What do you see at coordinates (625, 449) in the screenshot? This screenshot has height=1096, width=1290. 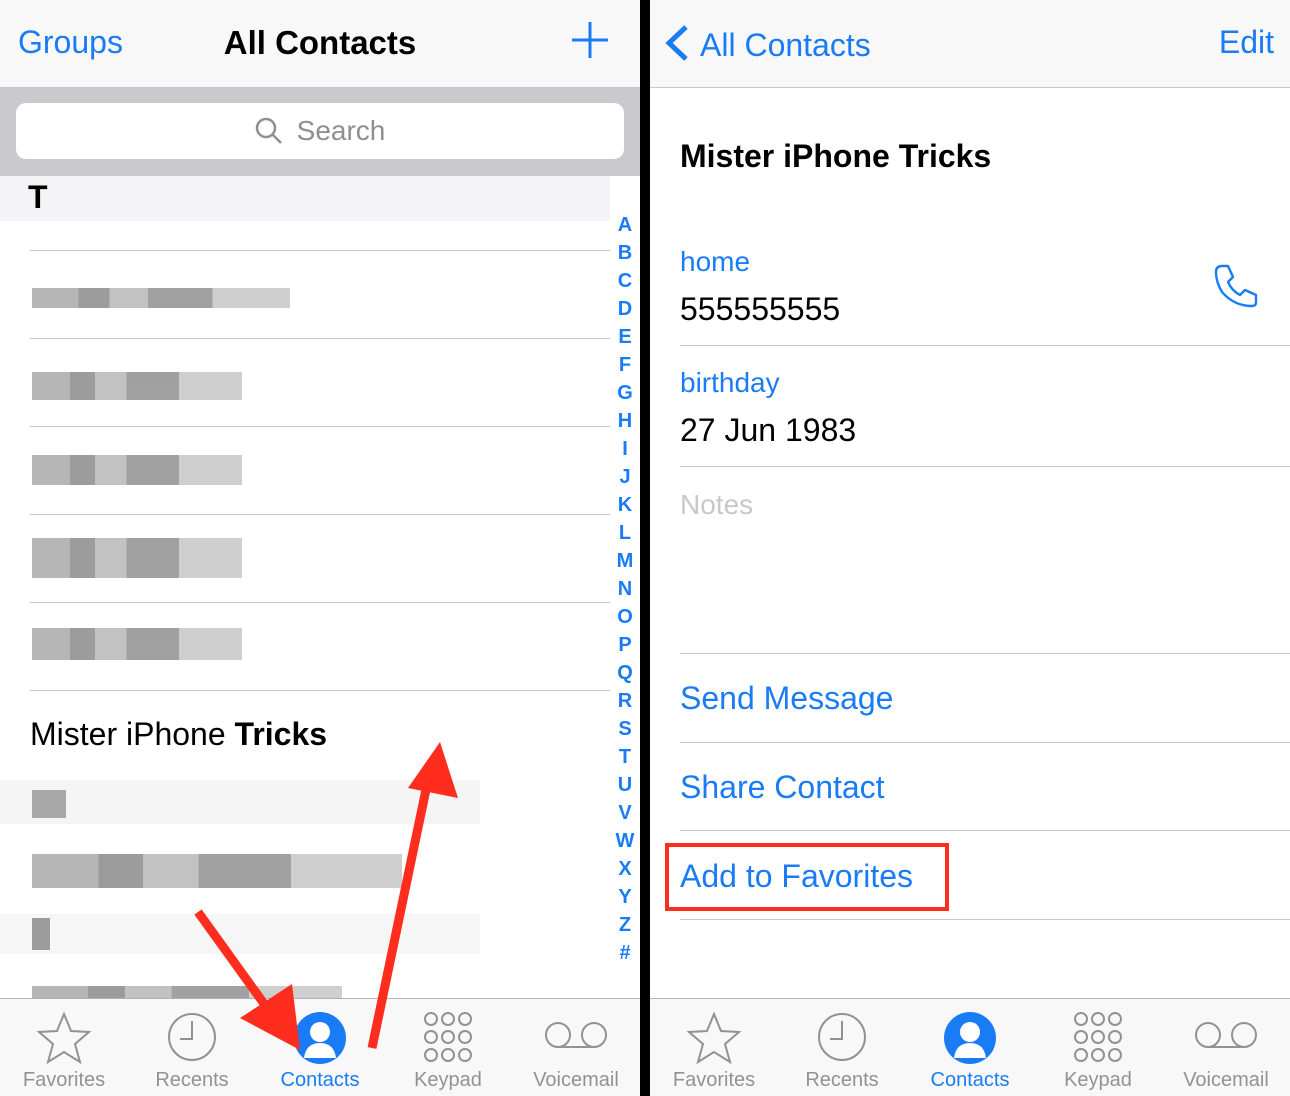 I see `index-letter: I` at bounding box center [625, 449].